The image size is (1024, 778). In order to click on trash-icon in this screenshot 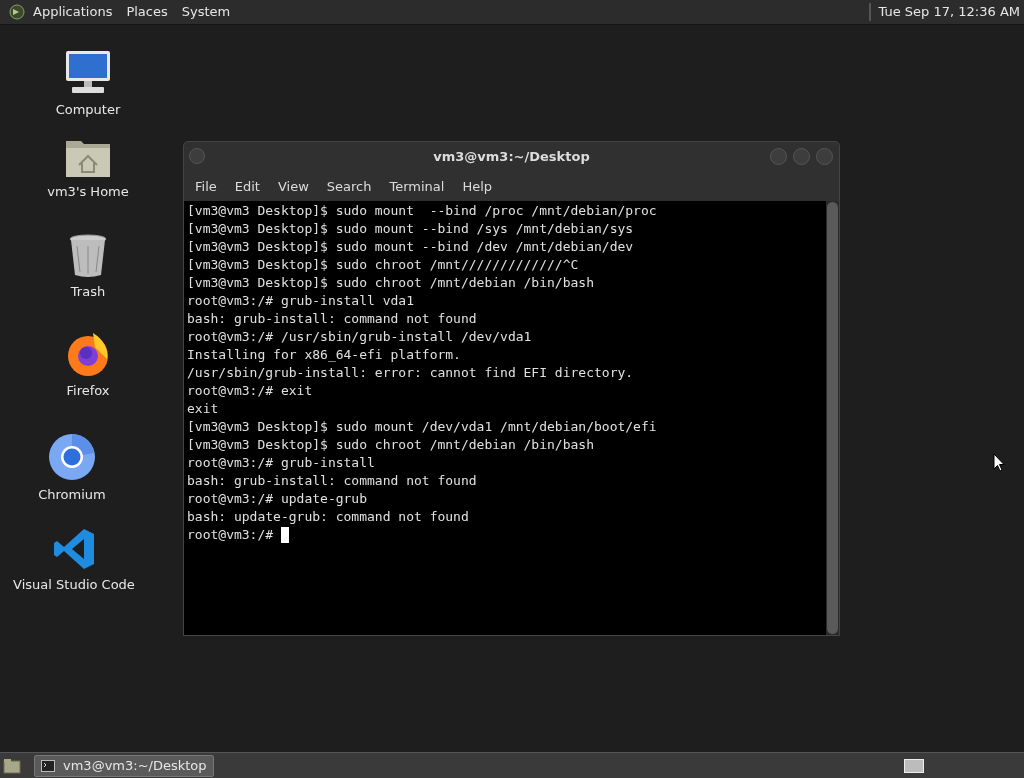, I will do `click(88, 256)`.